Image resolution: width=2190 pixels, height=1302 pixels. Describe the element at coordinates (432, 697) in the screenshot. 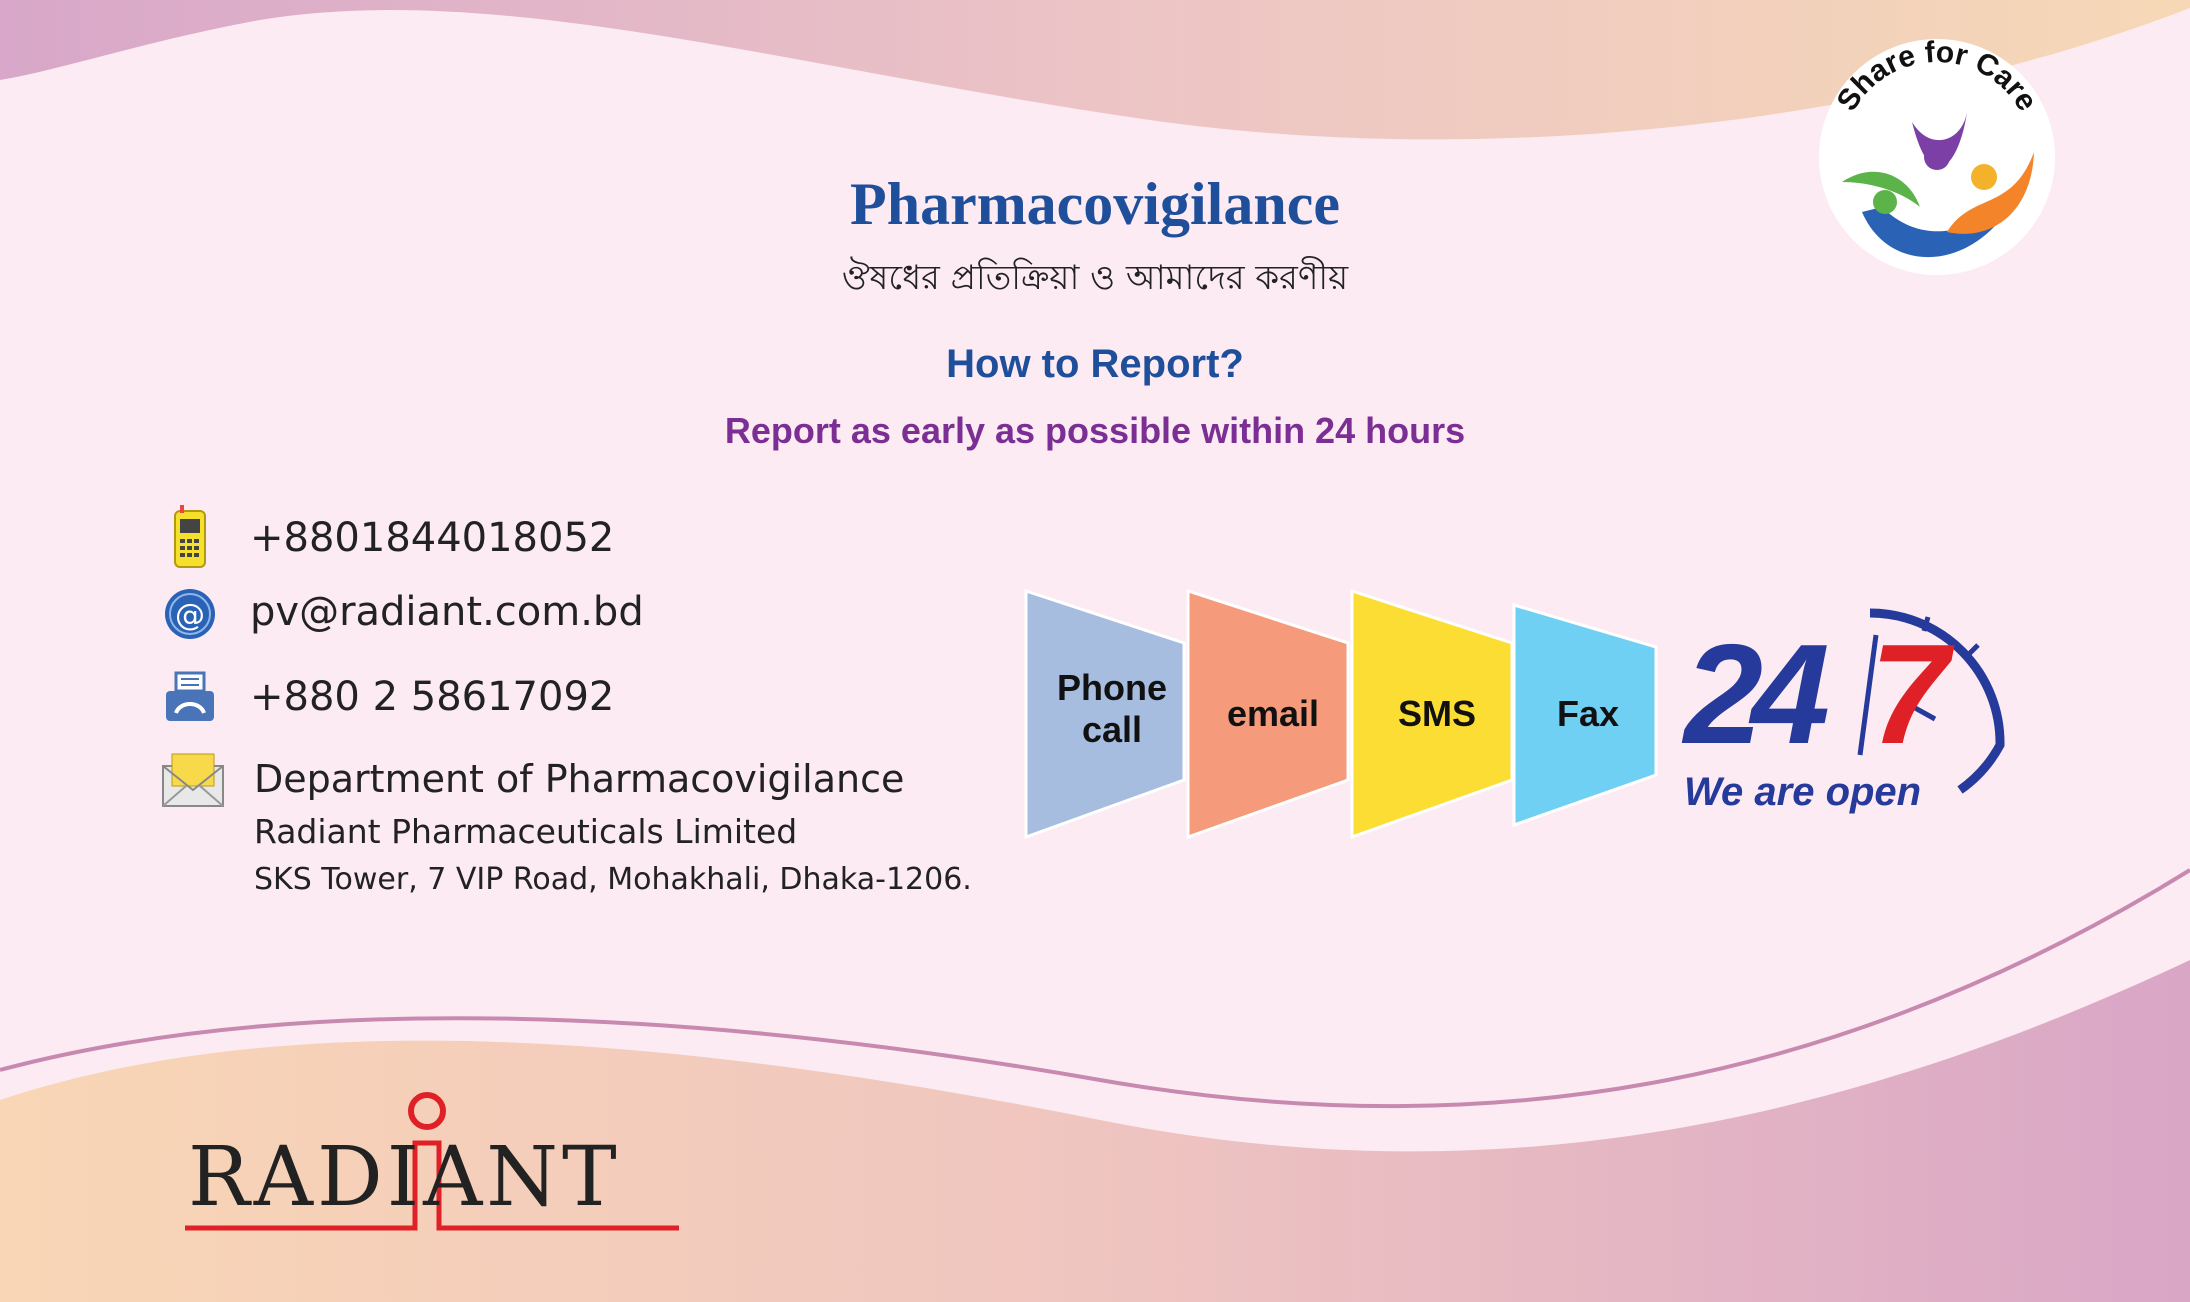

I see `fax-number: +880 2 58617092` at that location.